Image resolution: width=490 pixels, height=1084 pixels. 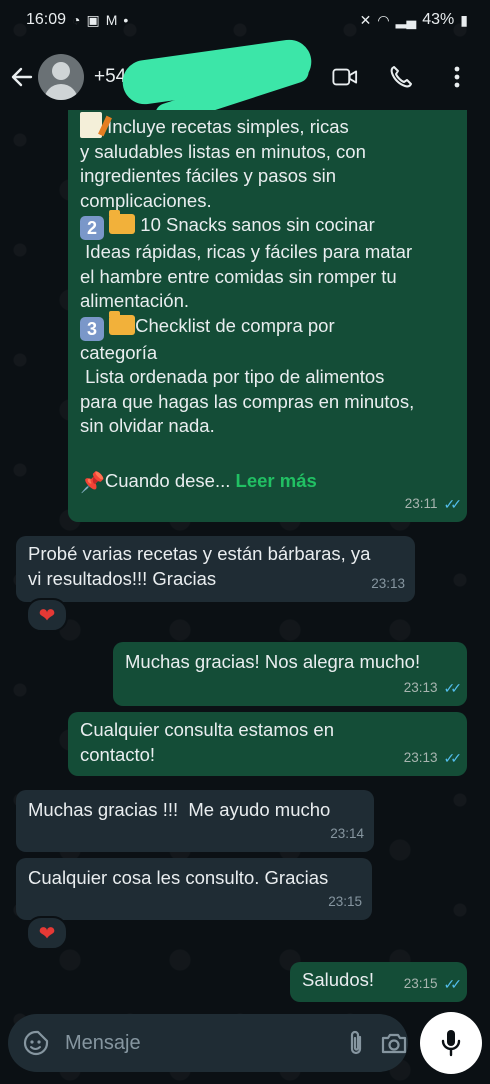 I want to click on memo-emoji-icon, so click(x=91, y=125).